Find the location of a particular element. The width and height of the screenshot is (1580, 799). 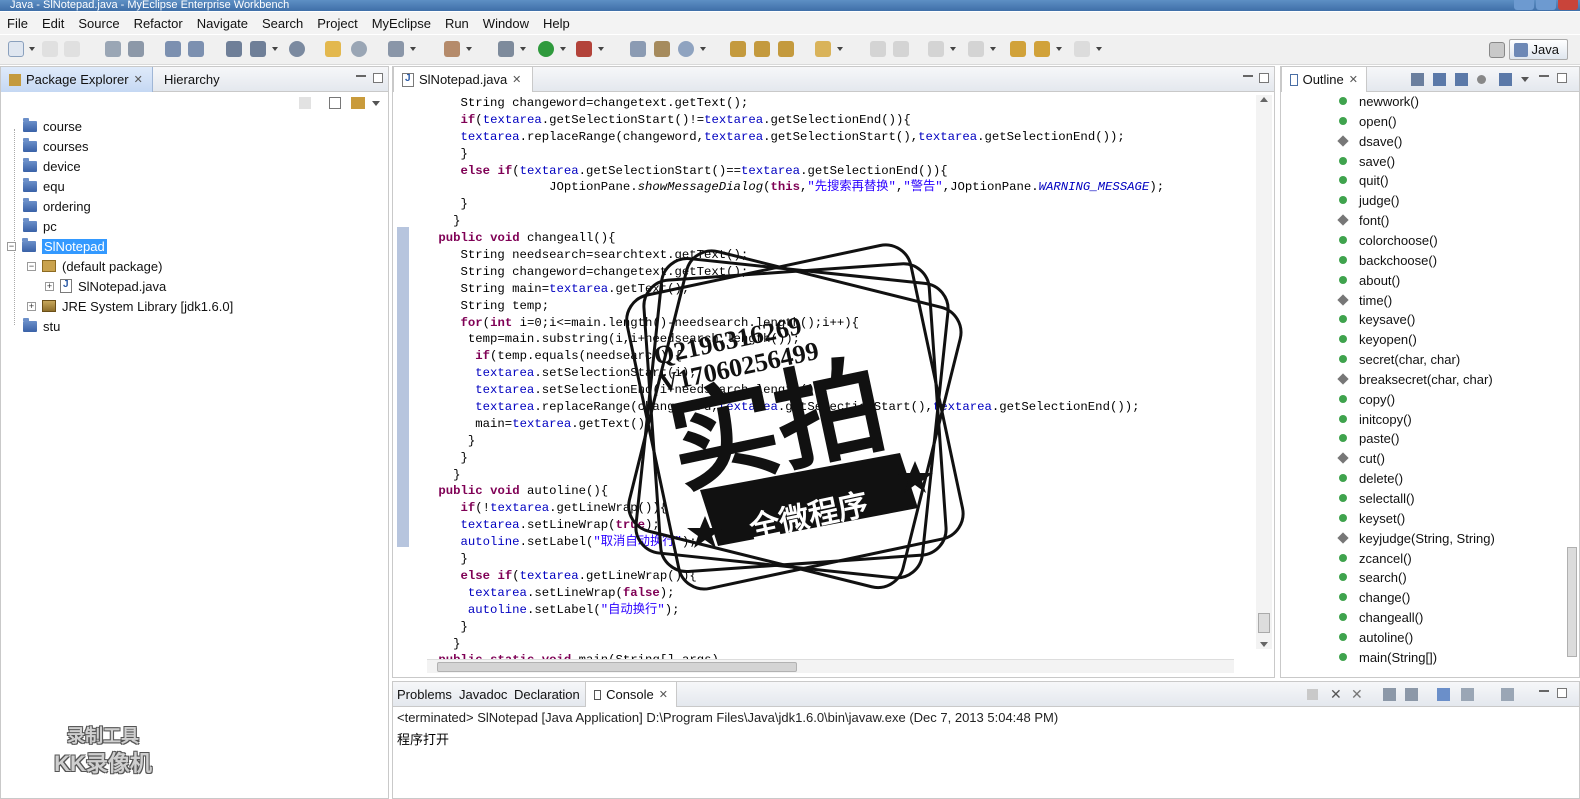

tab-package-explorer: Package Explorer ✕ is located at coordinates (77, 79).